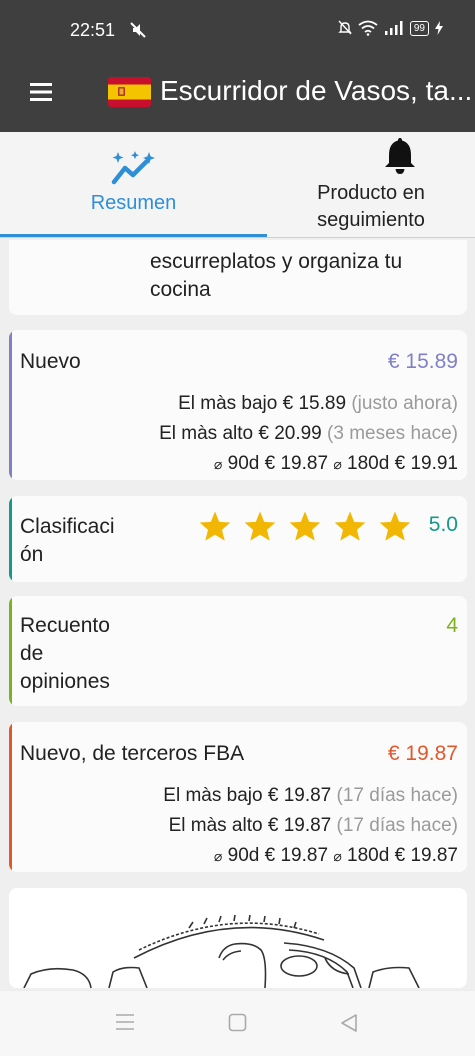  I want to click on star-rating, so click(305, 526).